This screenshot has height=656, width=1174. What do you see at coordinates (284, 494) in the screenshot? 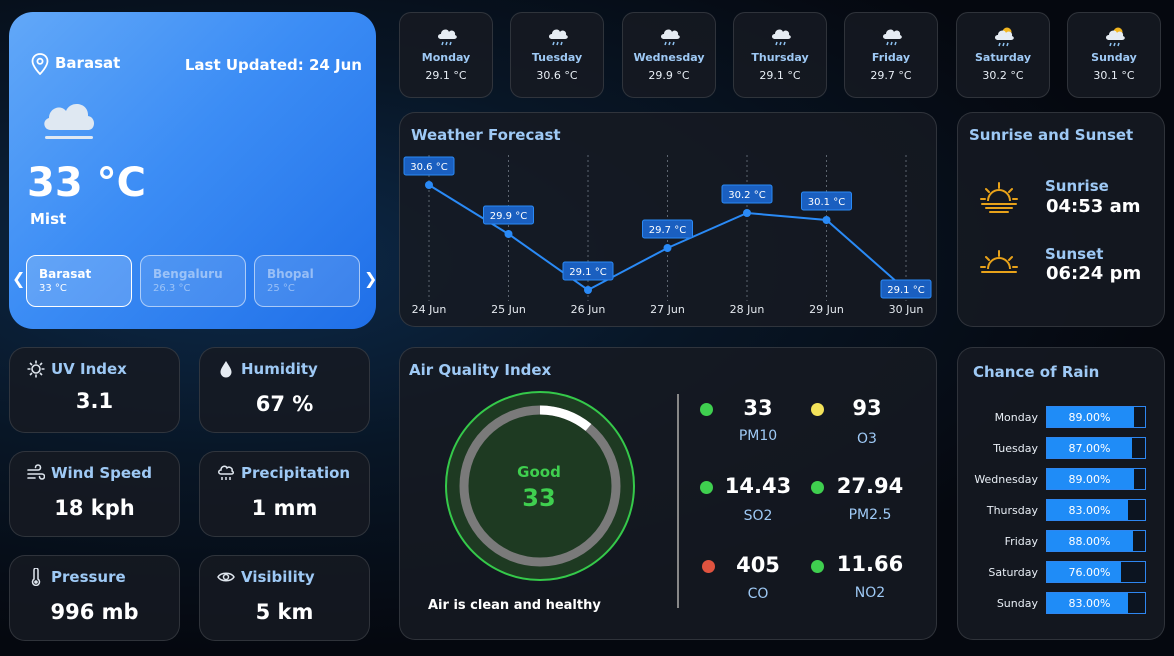
I see `precipitation-card: Precipitation 1 mm` at bounding box center [284, 494].